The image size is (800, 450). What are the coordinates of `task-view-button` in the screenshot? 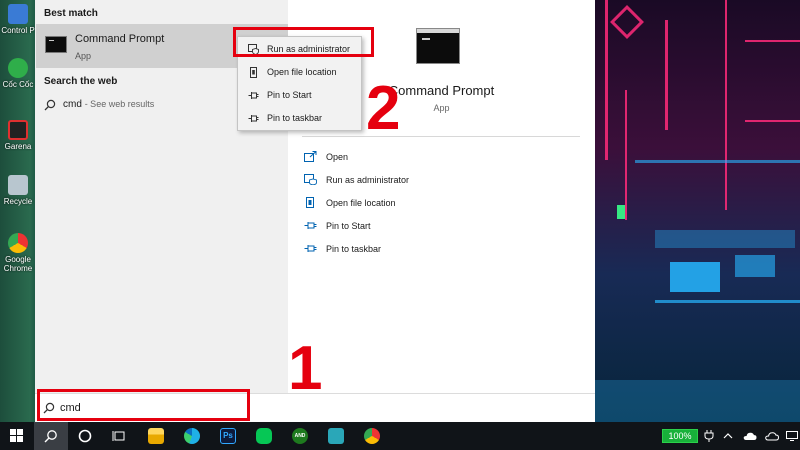 It's located at (119, 436).